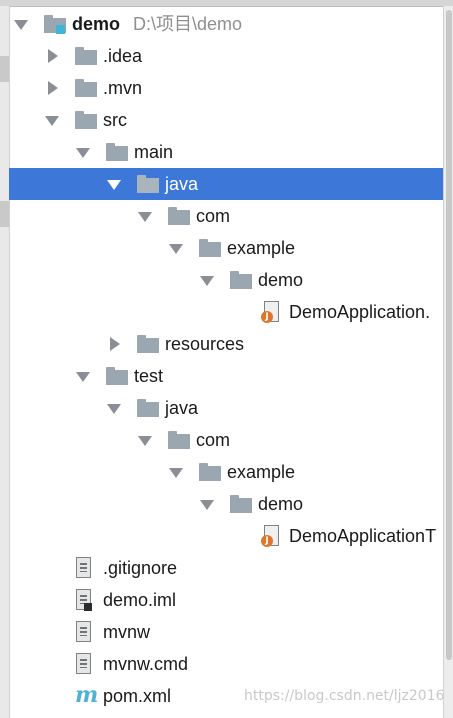 The image size is (453, 718). I want to click on tree-row-gitignore: .gitignore, so click(226, 568).